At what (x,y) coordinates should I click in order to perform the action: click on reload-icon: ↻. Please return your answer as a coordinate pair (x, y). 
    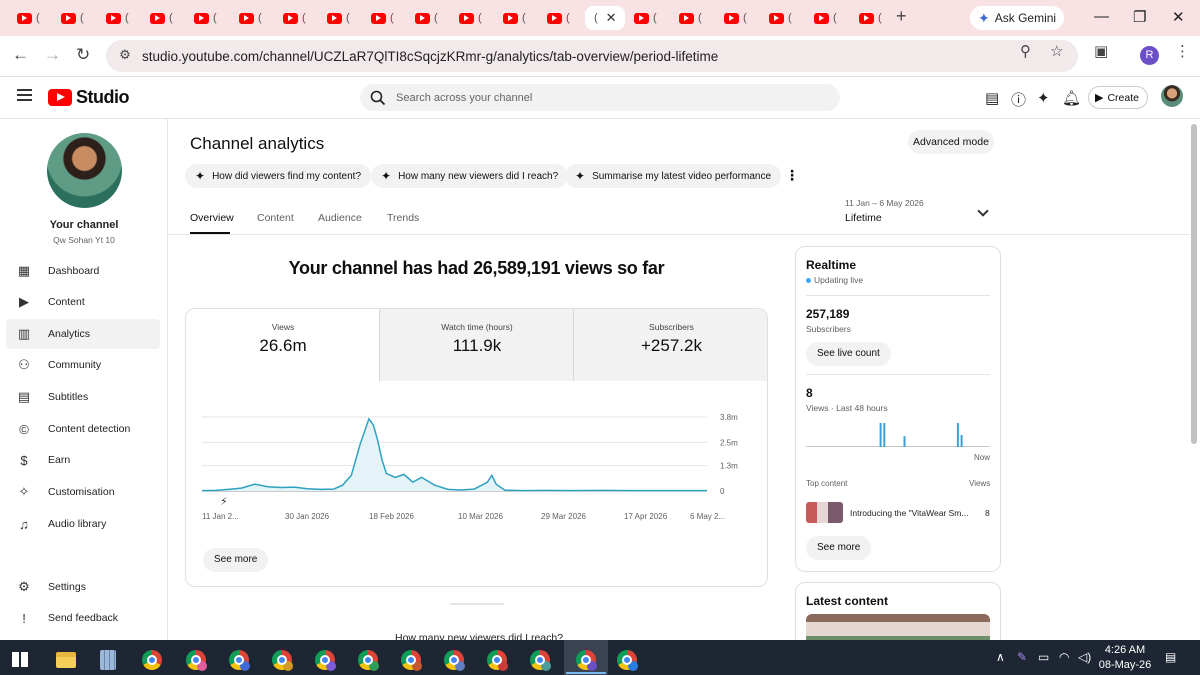
    Looking at the image, I should click on (83, 55).